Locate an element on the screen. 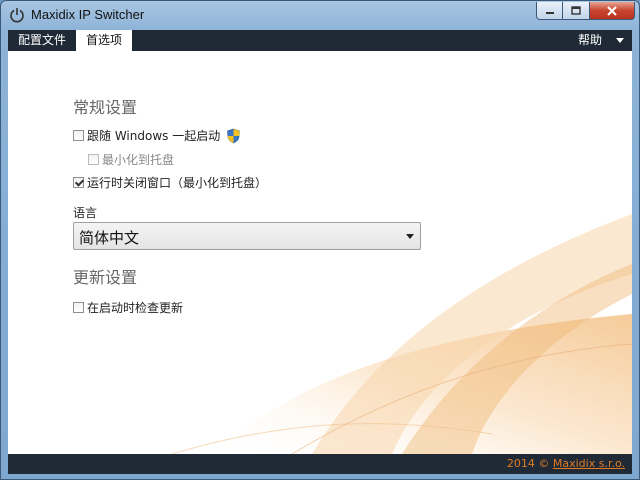  company-link: Maxidix s.r.o. is located at coordinates (589, 463).